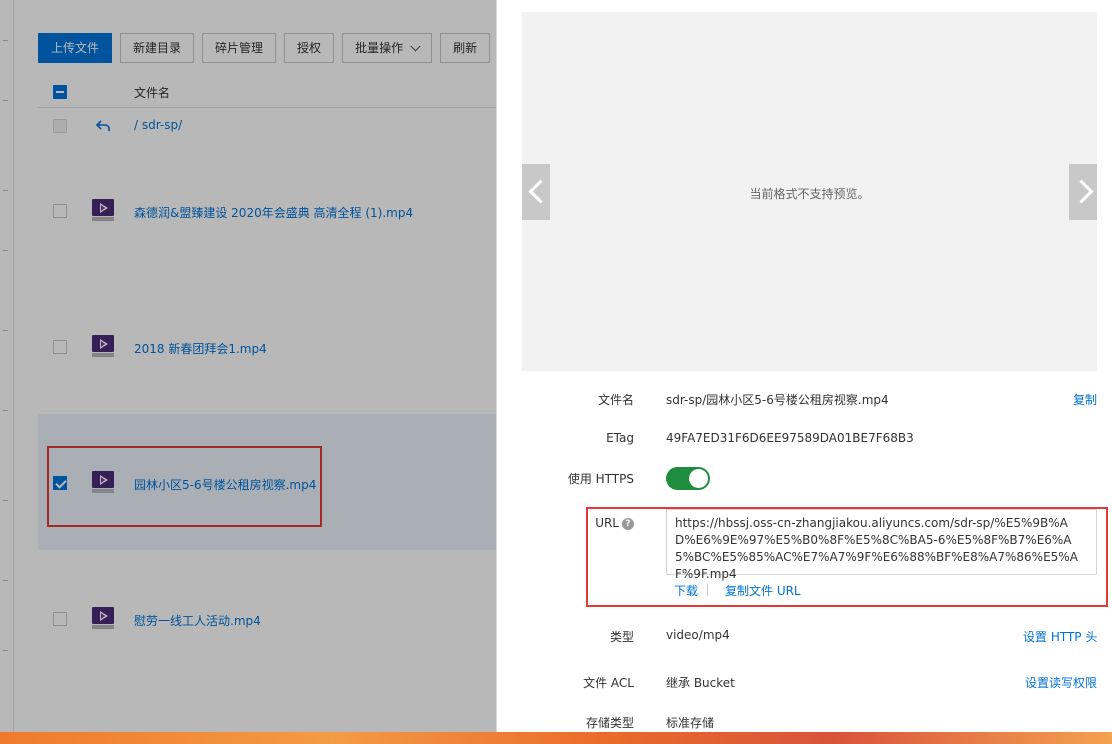 The image size is (1112, 744). What do you see at coordinates (700, 683) in the screenshot?
I see `acl-value: 继承 Bucket` at bounding box center [700, 683].